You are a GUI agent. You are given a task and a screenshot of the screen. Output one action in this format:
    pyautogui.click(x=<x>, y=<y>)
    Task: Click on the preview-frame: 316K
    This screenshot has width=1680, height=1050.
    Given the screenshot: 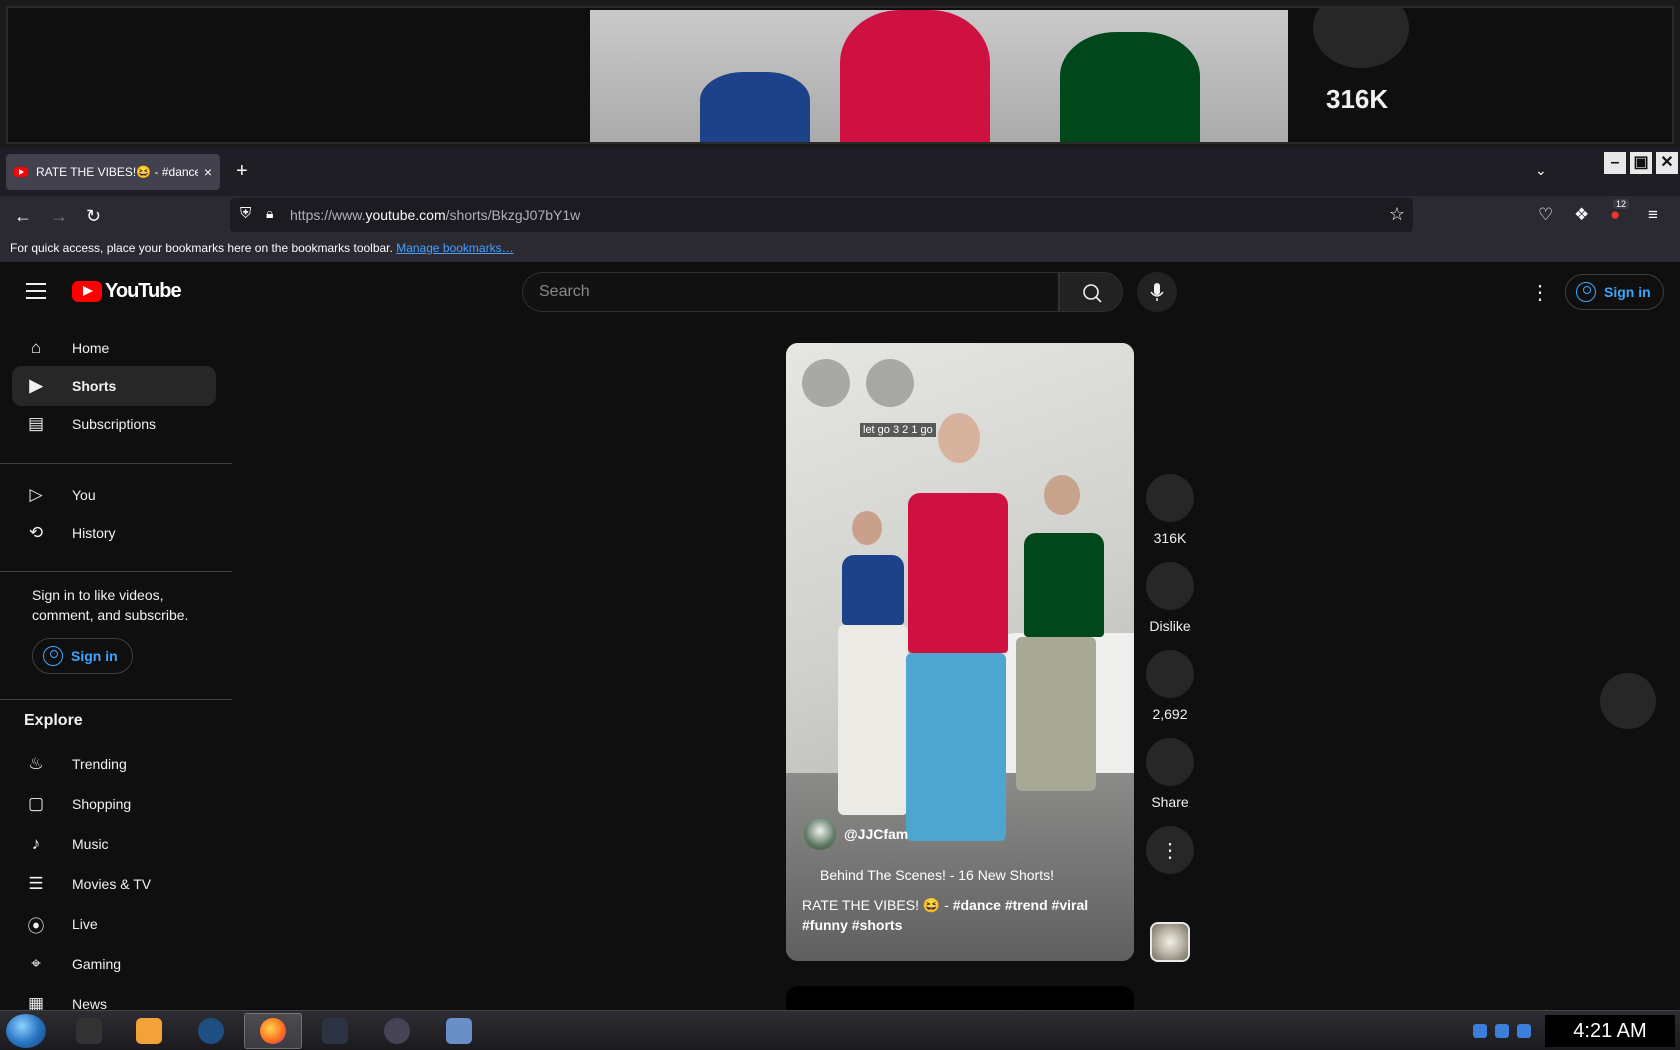 What is the action you would take?
    pyautogui.click(x=840, y=75)
    